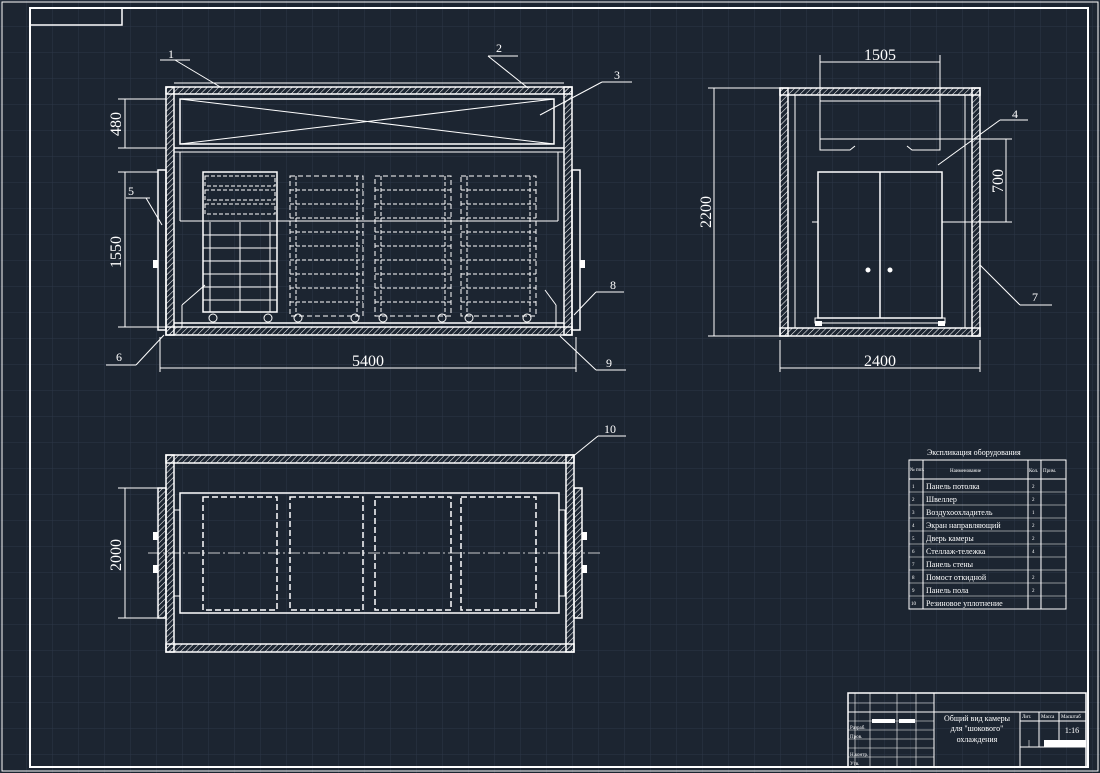 The width and height of the screenshot is (1100, 773). I want to click on row-10-no: 10, so click(914, 604).